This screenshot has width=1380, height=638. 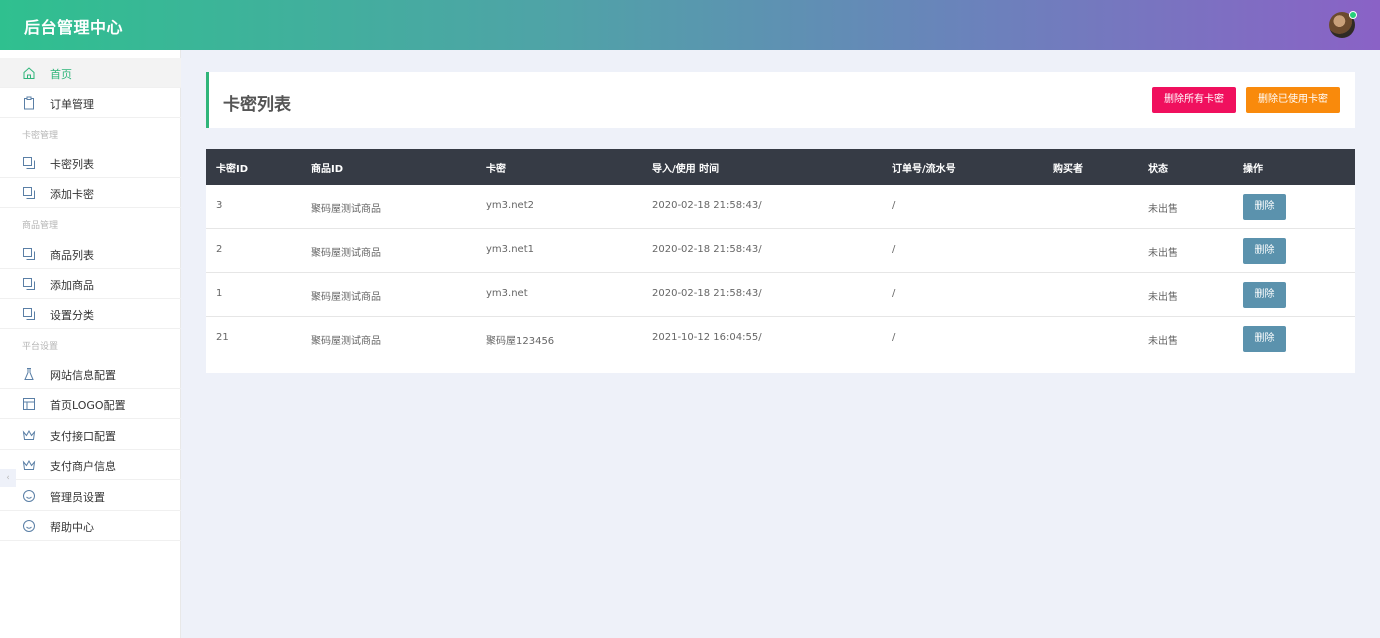 I want to click on online-status-dot, so click(x=1353, y=15).